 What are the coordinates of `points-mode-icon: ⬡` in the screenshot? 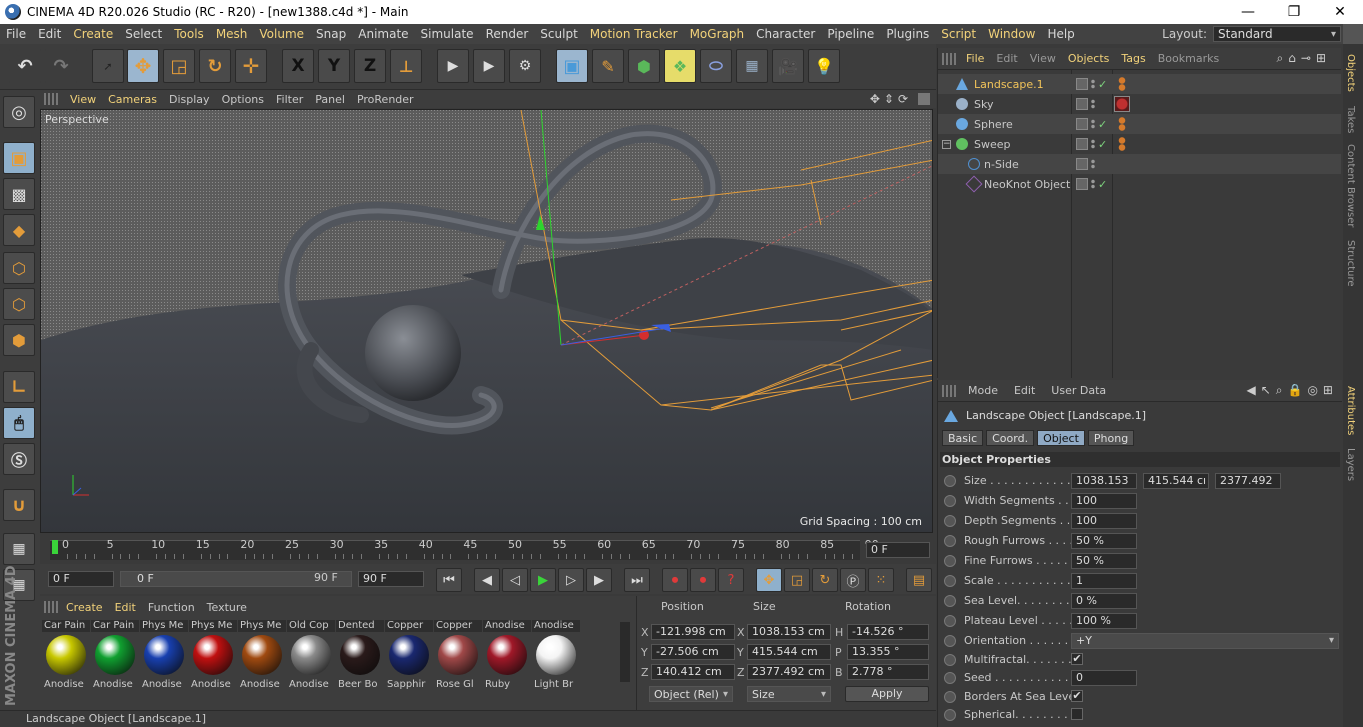 It's located at (19, 268).